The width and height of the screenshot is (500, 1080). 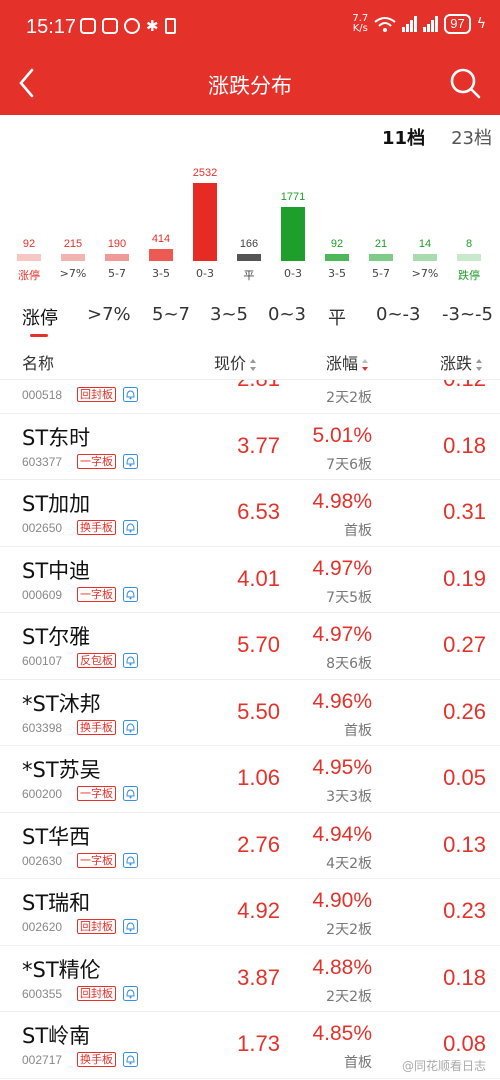 I want to click on stock-change: 0.27, so click(x=464, y=644).